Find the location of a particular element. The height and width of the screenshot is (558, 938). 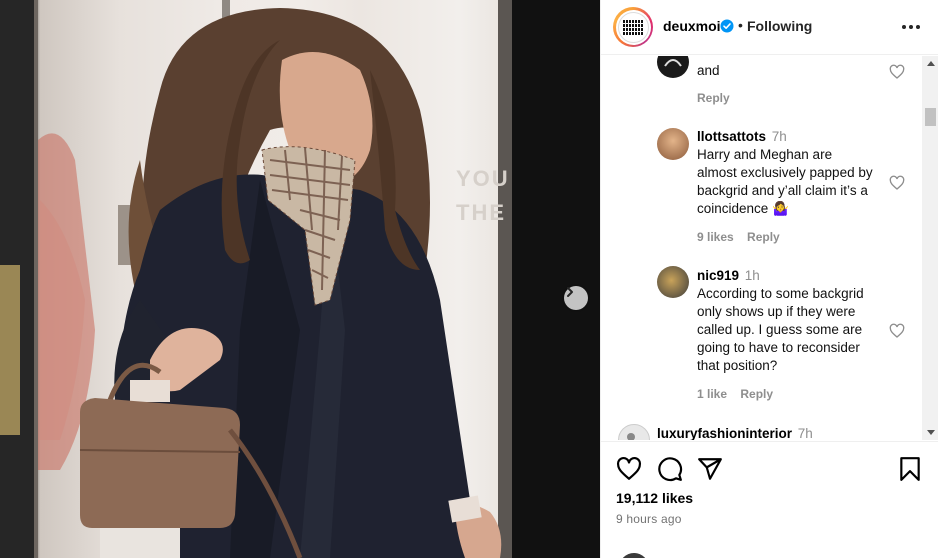

comment-meta: 1 like Reply is located at coordinates (740, 394).